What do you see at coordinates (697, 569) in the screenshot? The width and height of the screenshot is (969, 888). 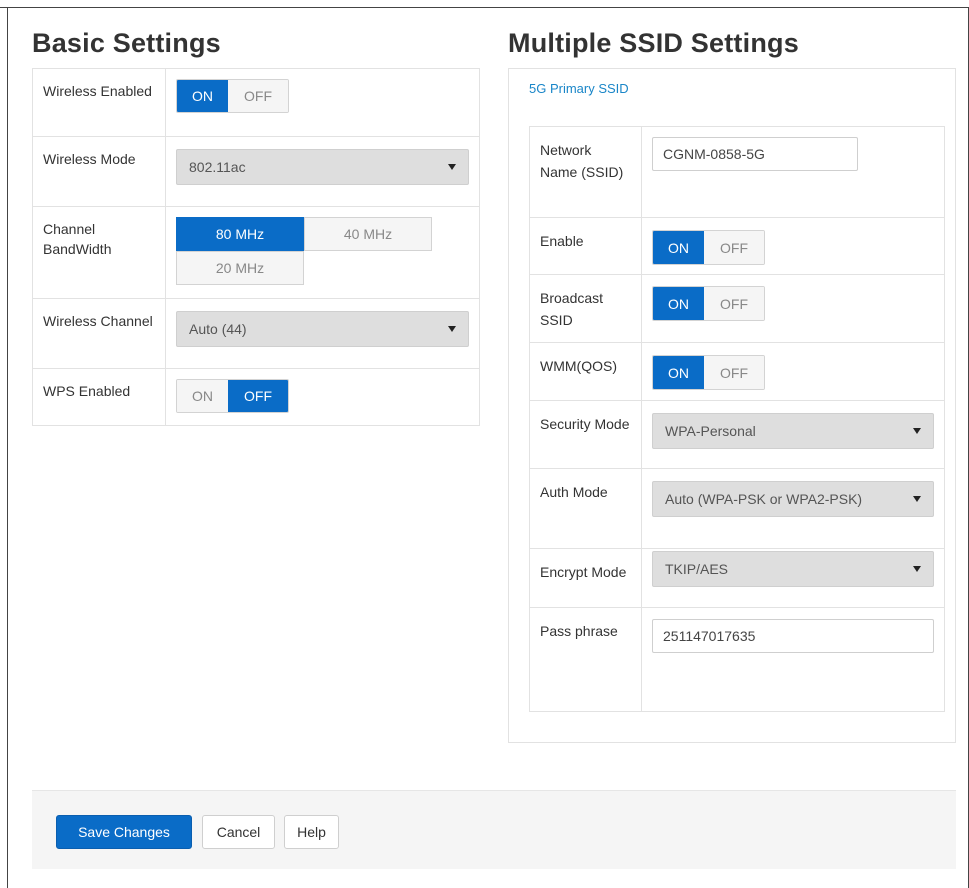 I see `encrypt-mode-value: TKIP/AES` at bounding box center [697, 569].